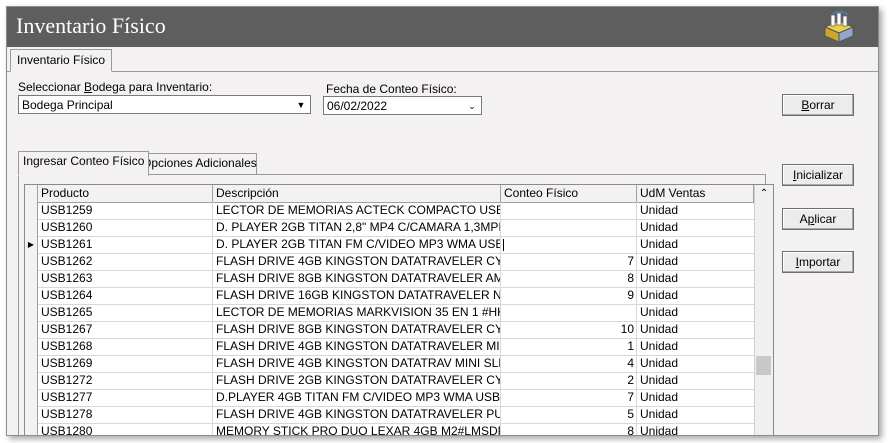 The width and height of the screenshot is (888, 443). I want to click on cell-producto: USB1268, so click(125, 346).